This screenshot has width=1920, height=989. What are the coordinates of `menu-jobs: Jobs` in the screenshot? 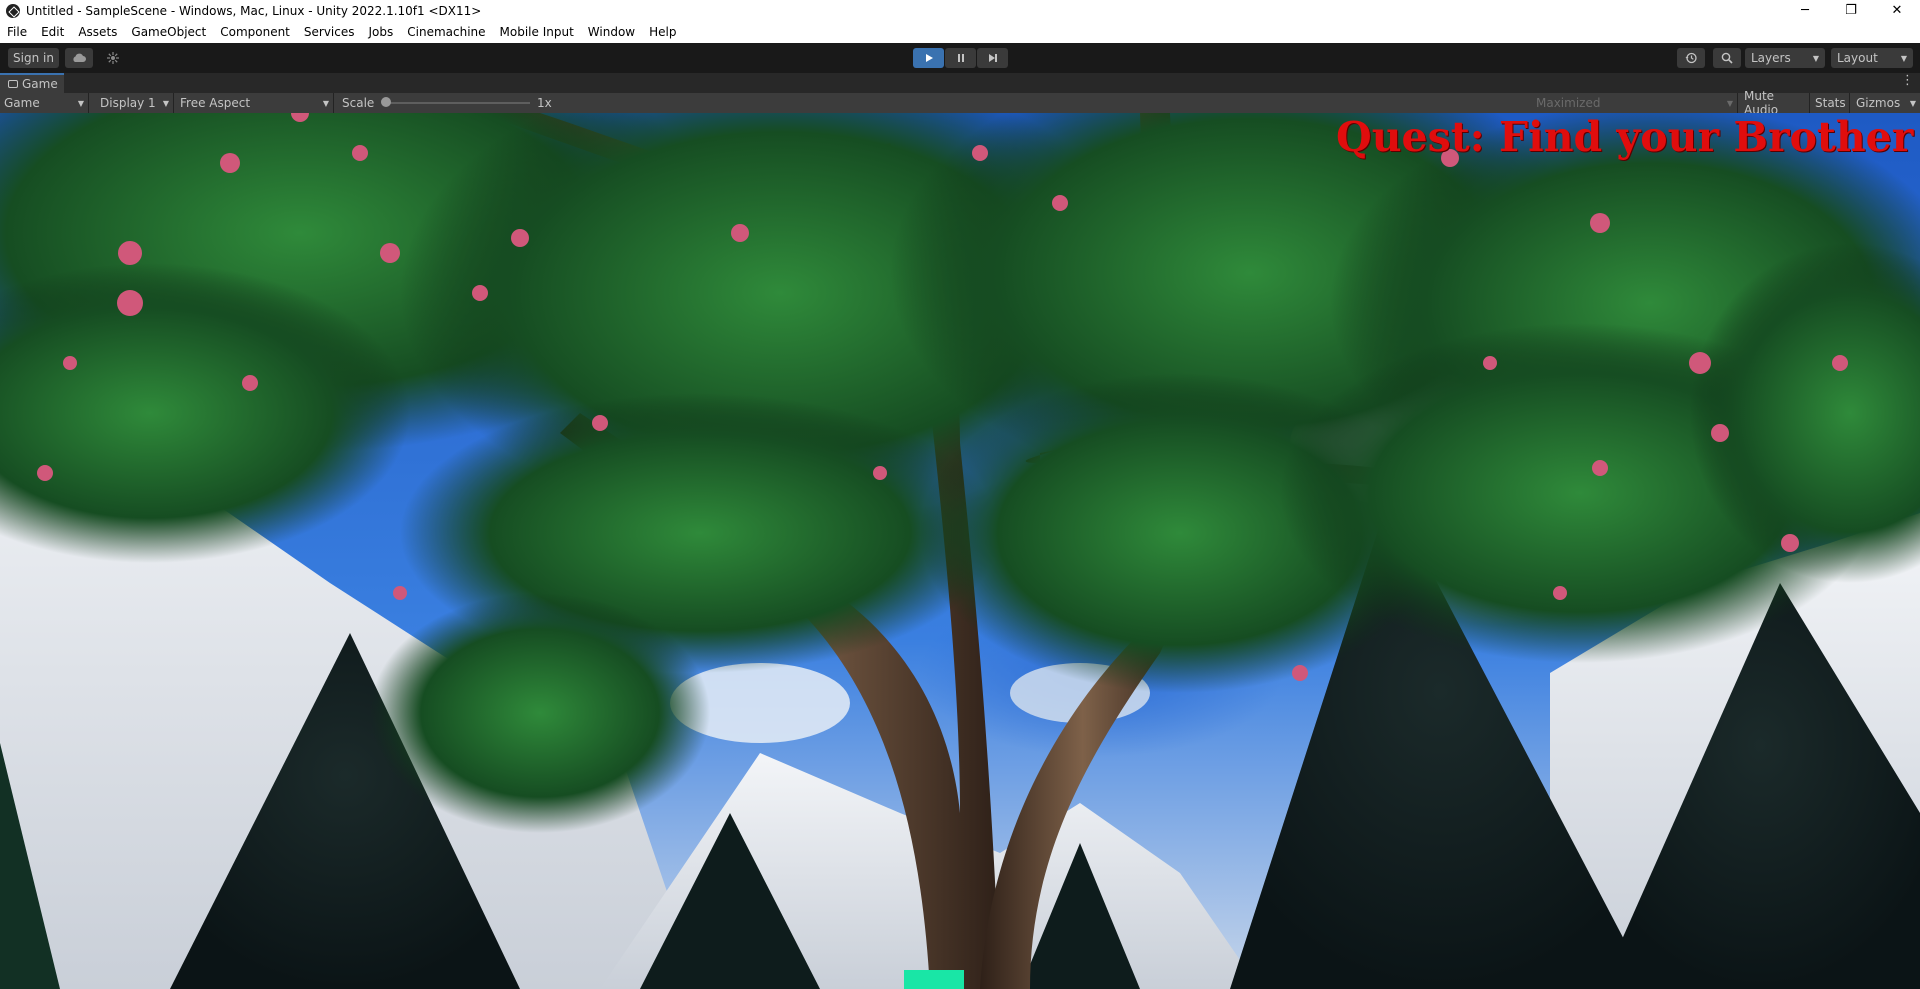 It's located at (381, 32).